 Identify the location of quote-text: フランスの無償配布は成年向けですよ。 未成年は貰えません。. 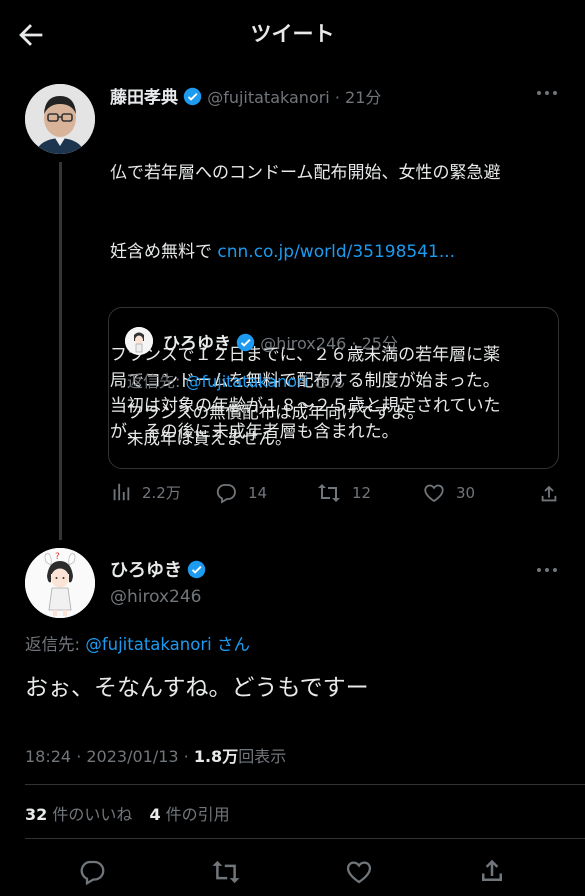
(275, 425).